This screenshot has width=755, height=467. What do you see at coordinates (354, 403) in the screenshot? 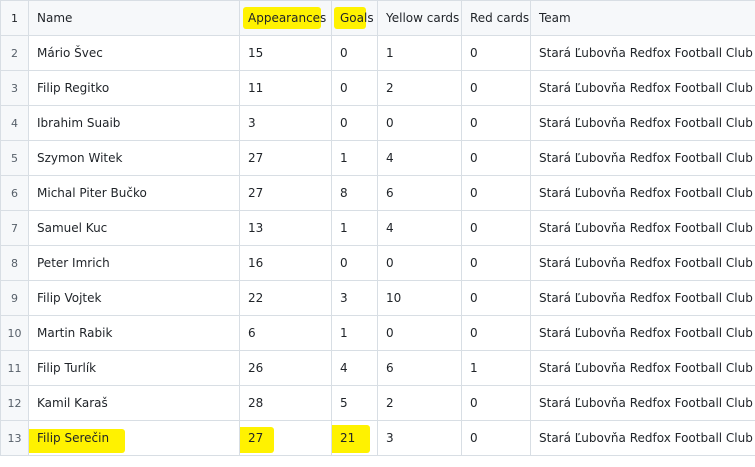
I see `cell-goals: 5` at bounding box center [354, 403].